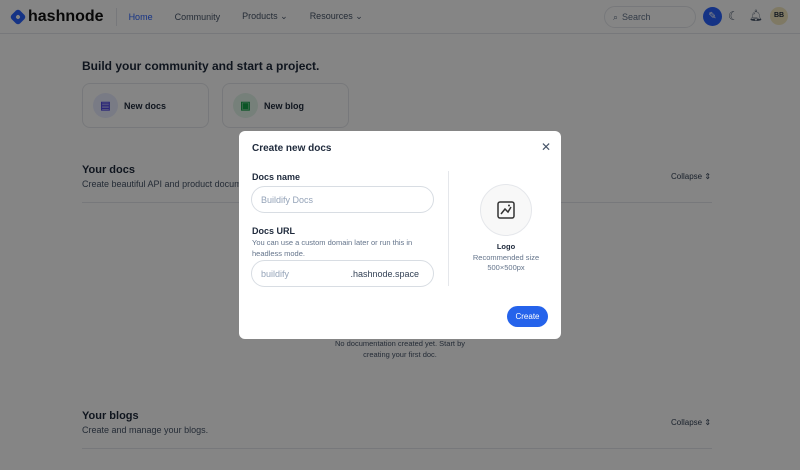  I want to click on close-icon: ✕, so click(546, 147).